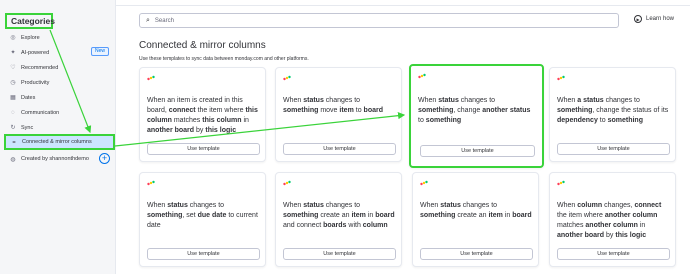 This screenshot has width=690, height=274. Describe the element at coordinates (35, 82) in the screenshot. I see `sidebar-item-label: Productivity` at that location.